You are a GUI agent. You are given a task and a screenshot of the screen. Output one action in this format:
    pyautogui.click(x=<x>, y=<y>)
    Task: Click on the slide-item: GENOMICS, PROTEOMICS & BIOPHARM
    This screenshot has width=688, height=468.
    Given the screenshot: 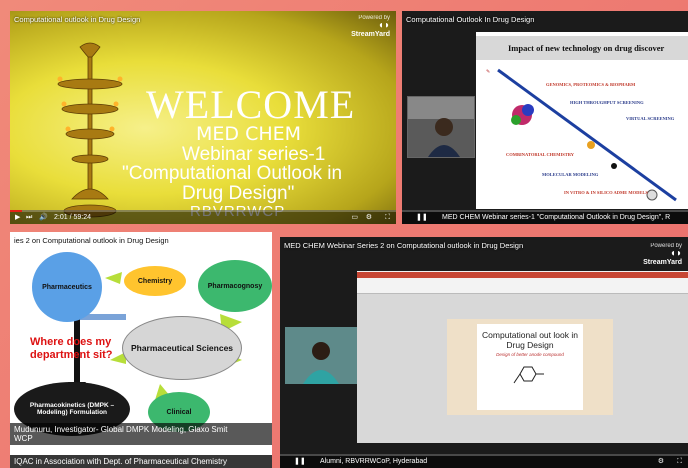 What is the action you would take?
    pyautogui.click(x=591, y=84)
    